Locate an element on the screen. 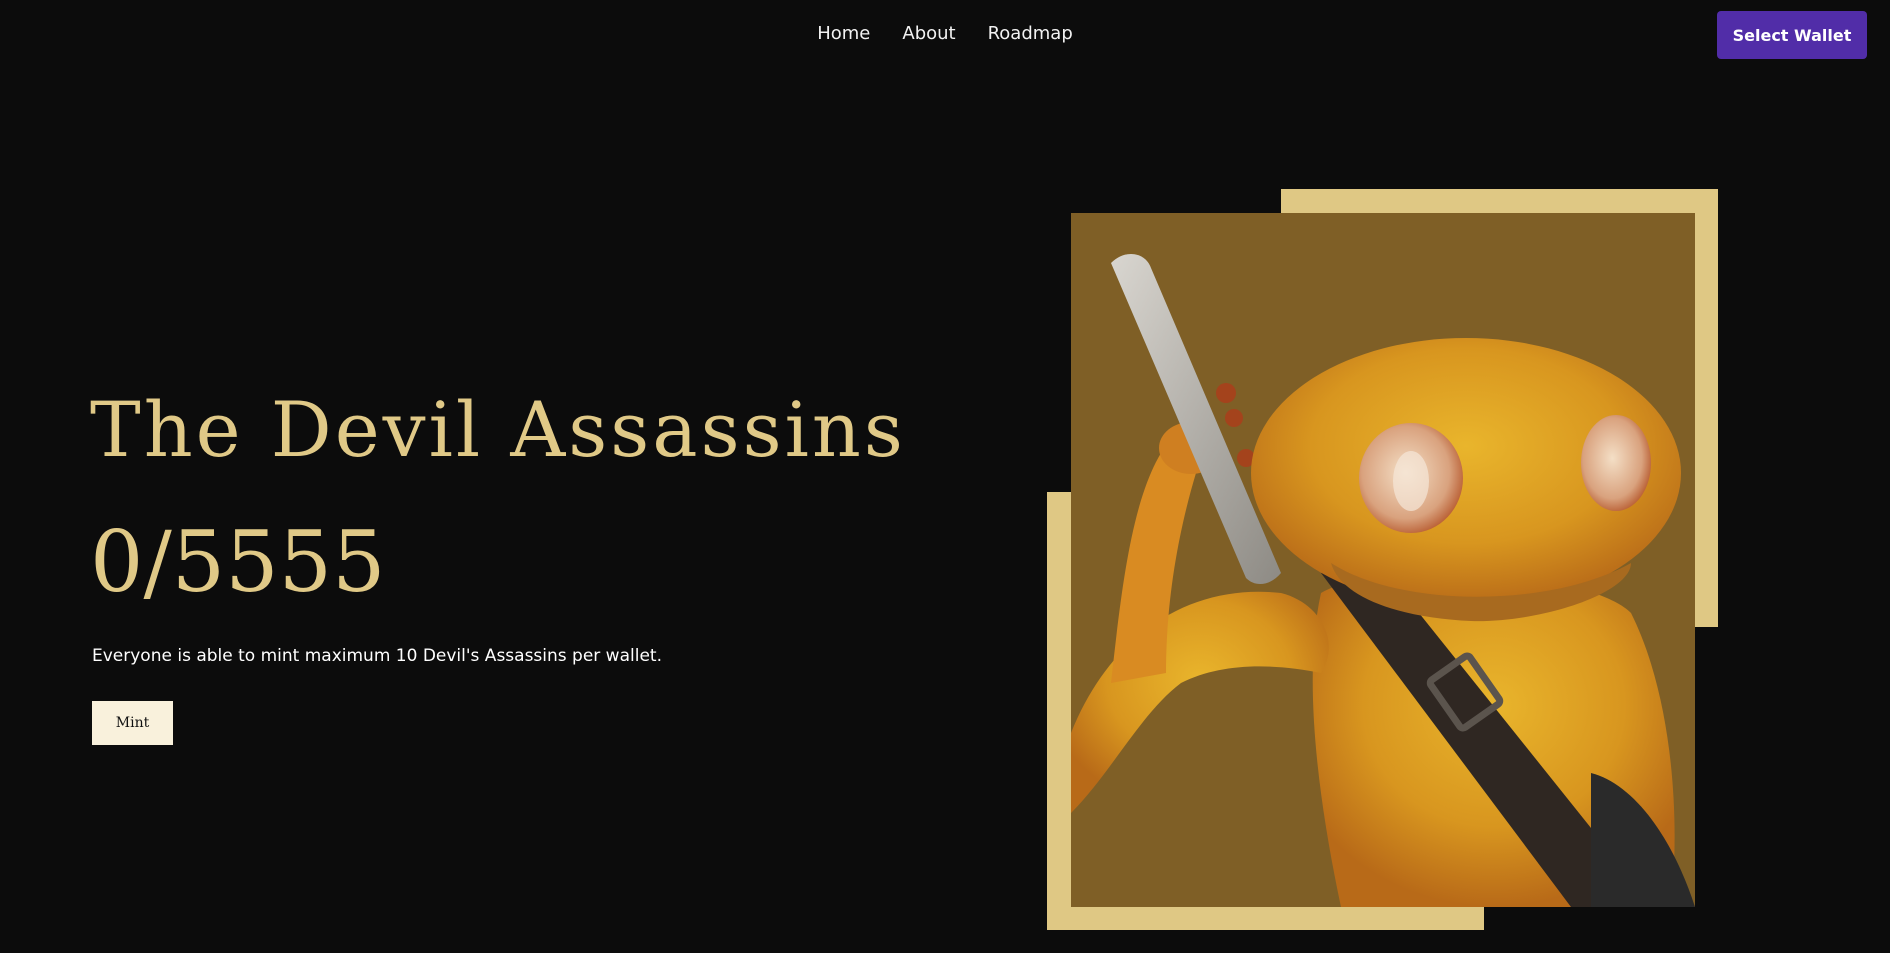 This screenshot has height=953, width=1890. nav-link-roadmap: Roadmap is located at coordinates (1030, 34).